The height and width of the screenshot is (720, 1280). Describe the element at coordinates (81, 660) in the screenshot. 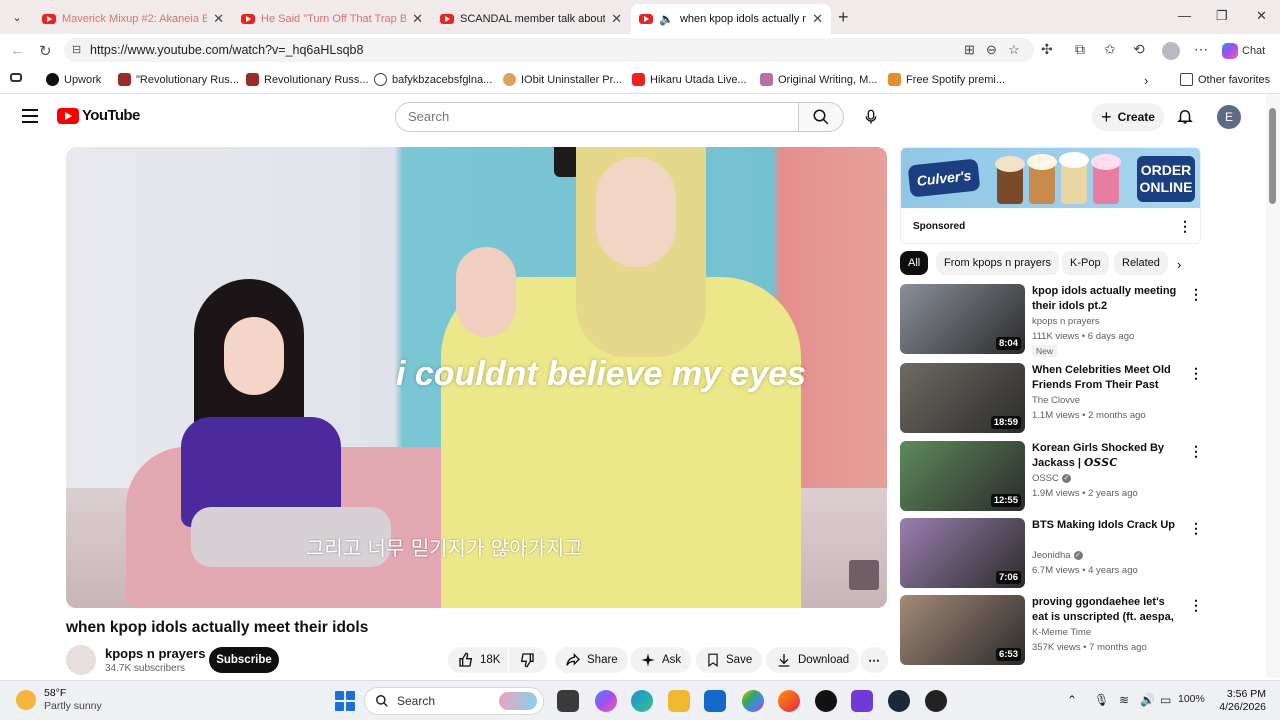

I see `channel-avatar` at that location.